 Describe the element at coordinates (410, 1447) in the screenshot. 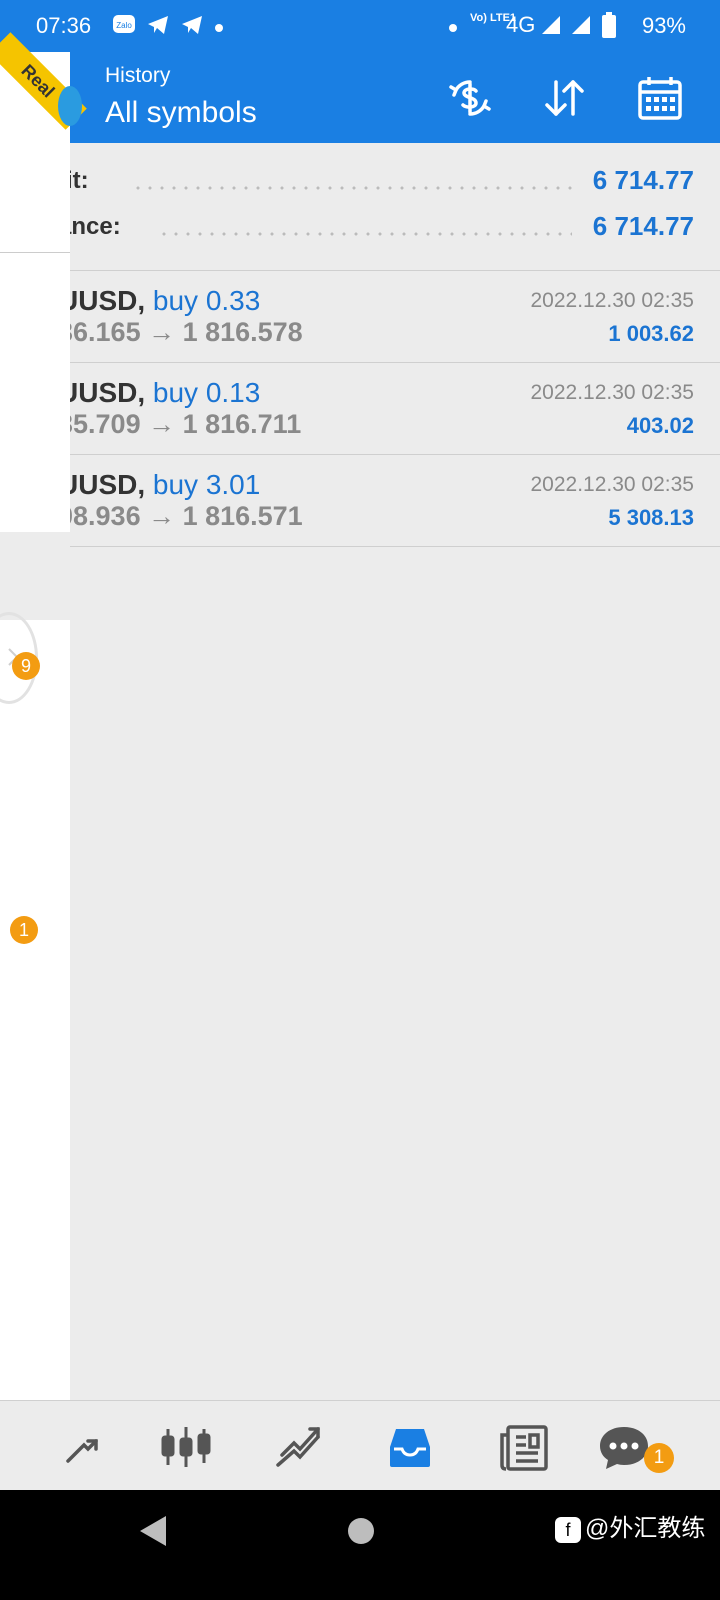

I see `history-icon` at that location.